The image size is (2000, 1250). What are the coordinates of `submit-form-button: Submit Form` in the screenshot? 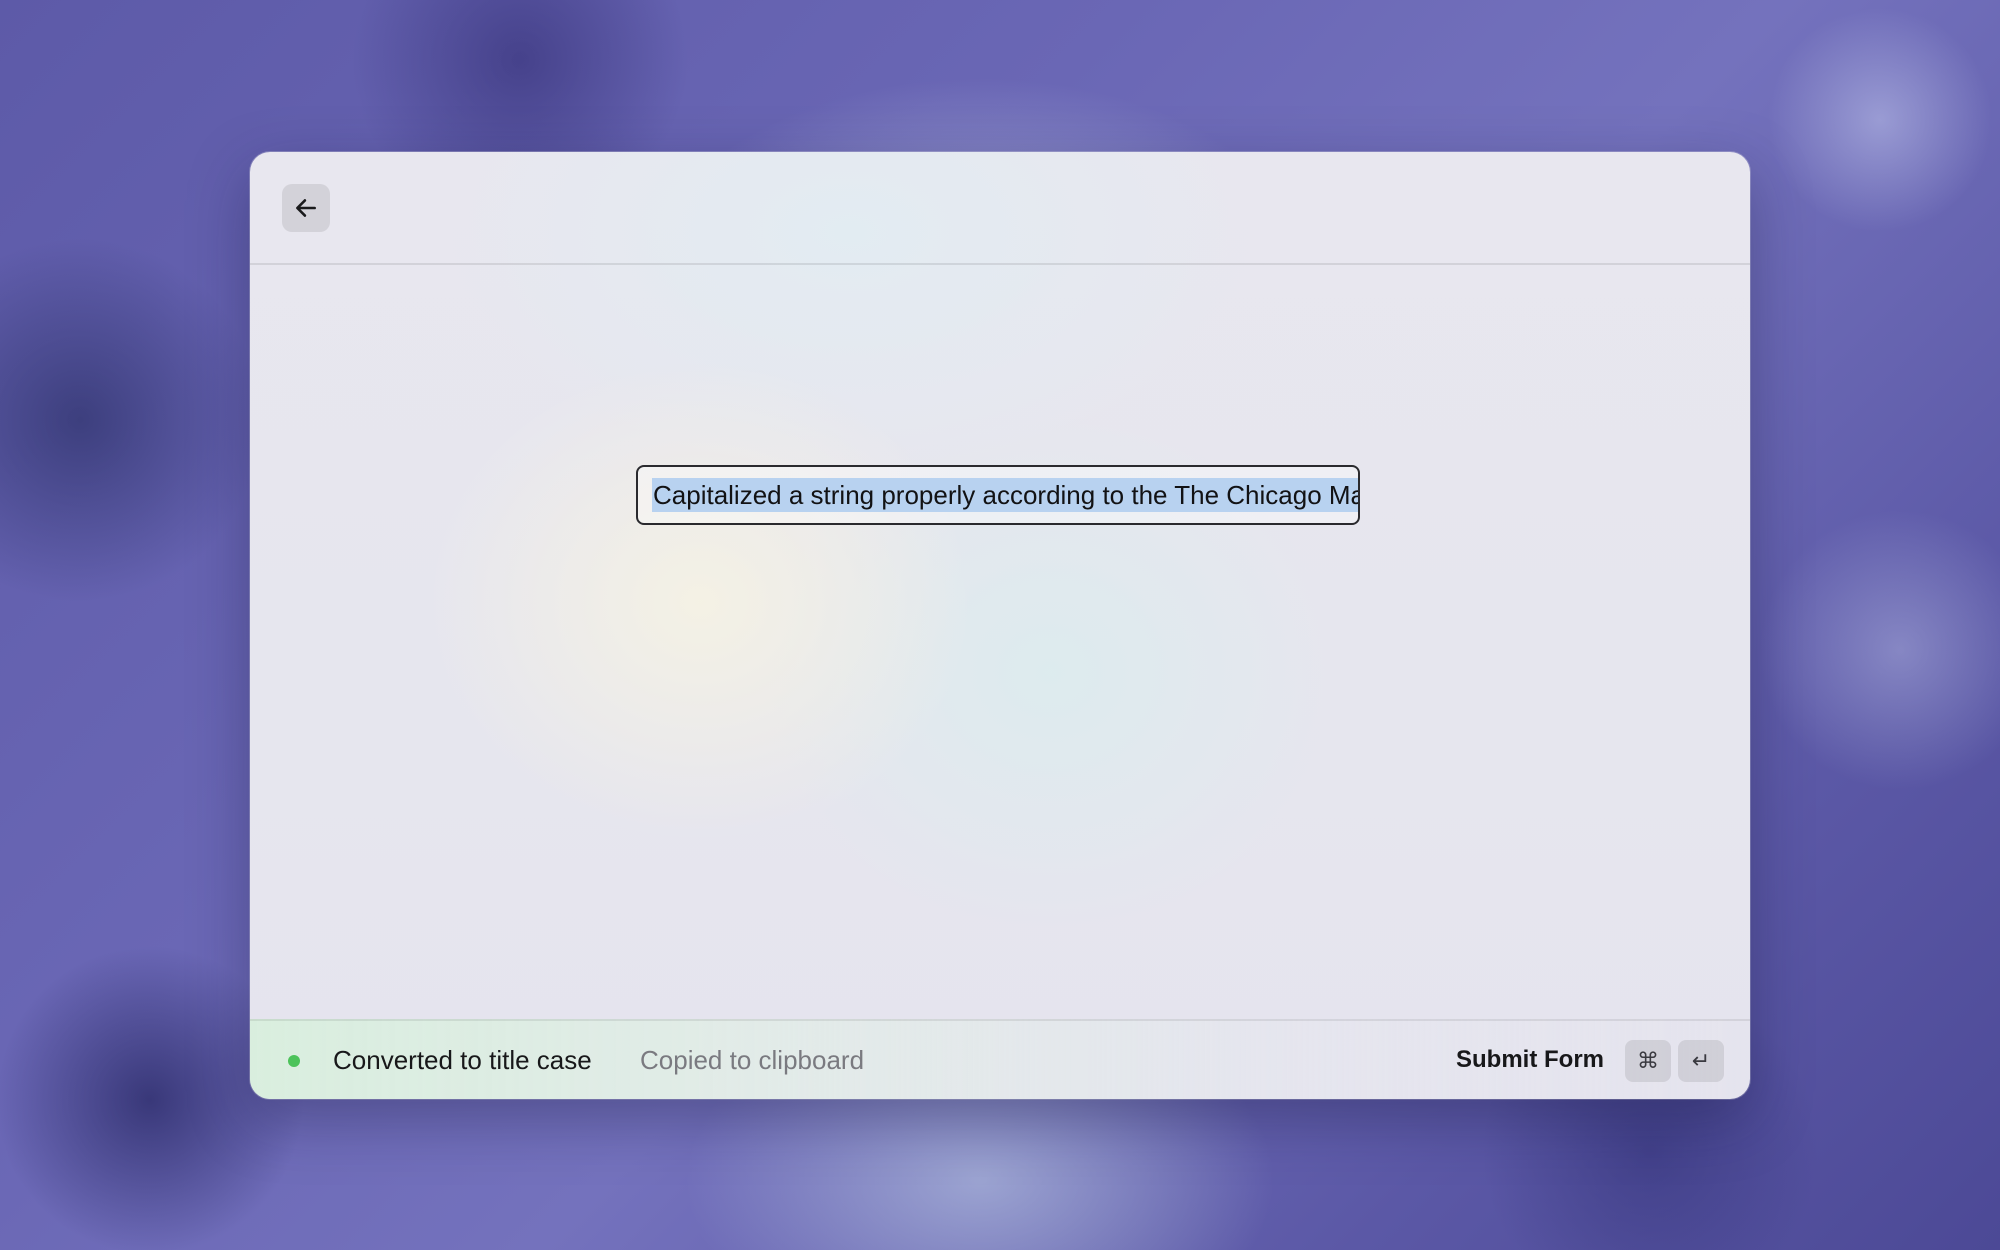 It's located at (1530, 1060).